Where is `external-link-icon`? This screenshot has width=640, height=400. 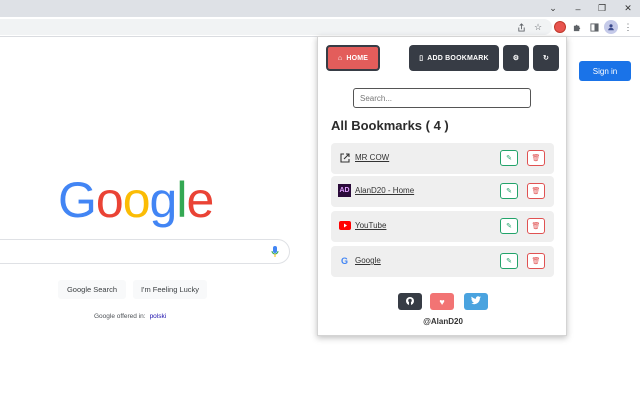 external-link-icon is located at coordinates (344, 157).